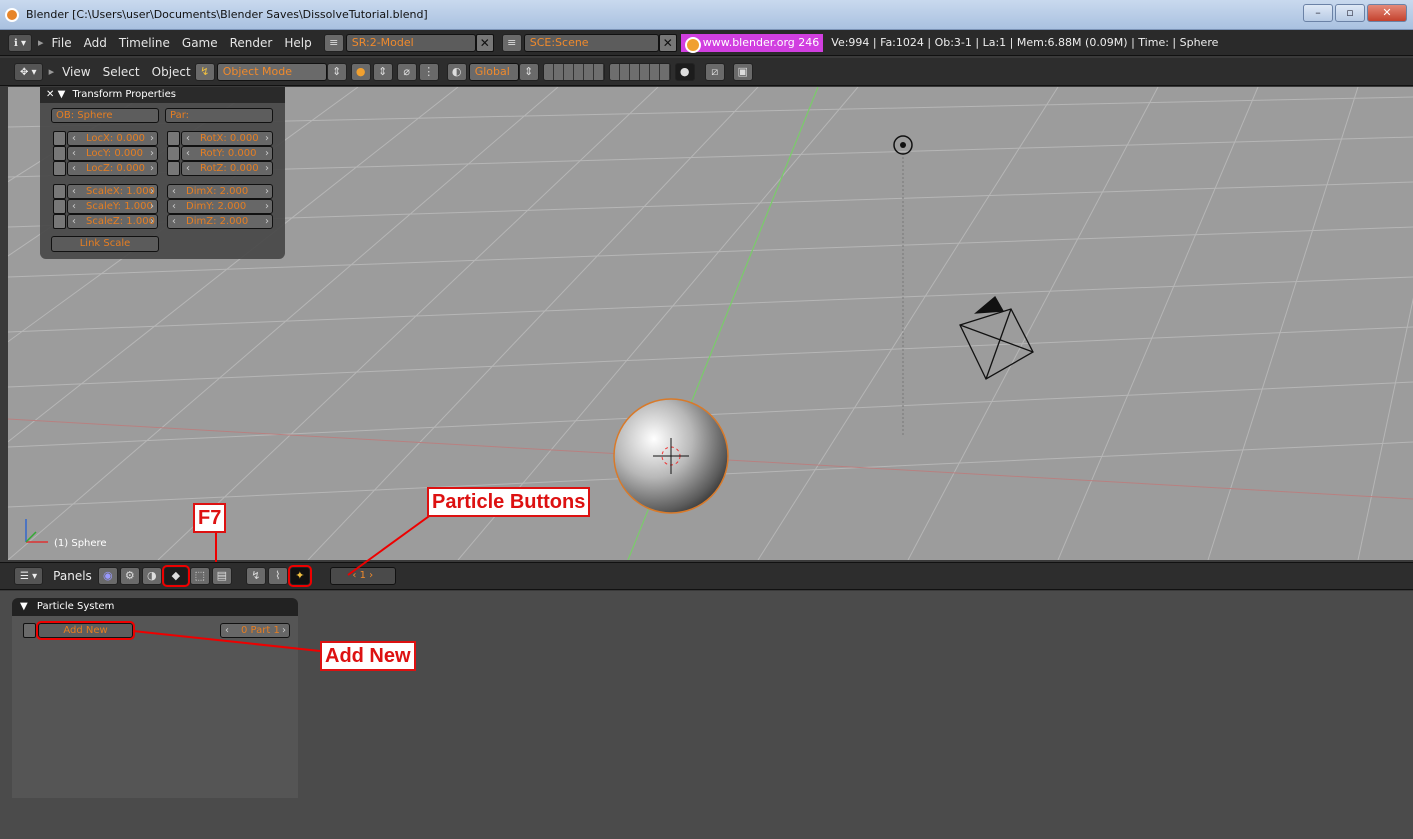  Describe the element at coordinates (382, 71) in the screenshot. I see `pivot-icon: ⇕` at that location.